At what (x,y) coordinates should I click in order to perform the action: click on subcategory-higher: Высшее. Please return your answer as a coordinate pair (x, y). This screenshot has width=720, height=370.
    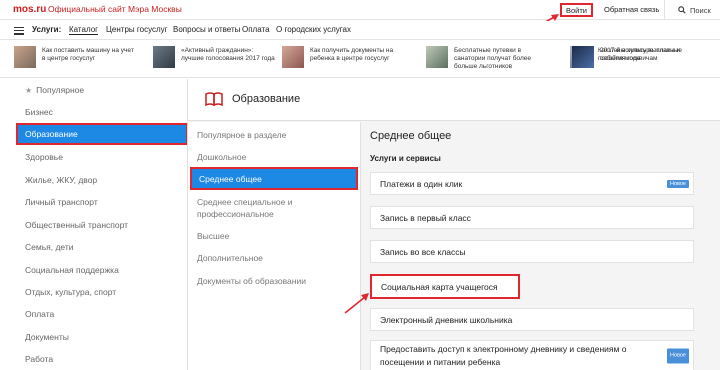
    Looking at the image, I should click on (272, 236).